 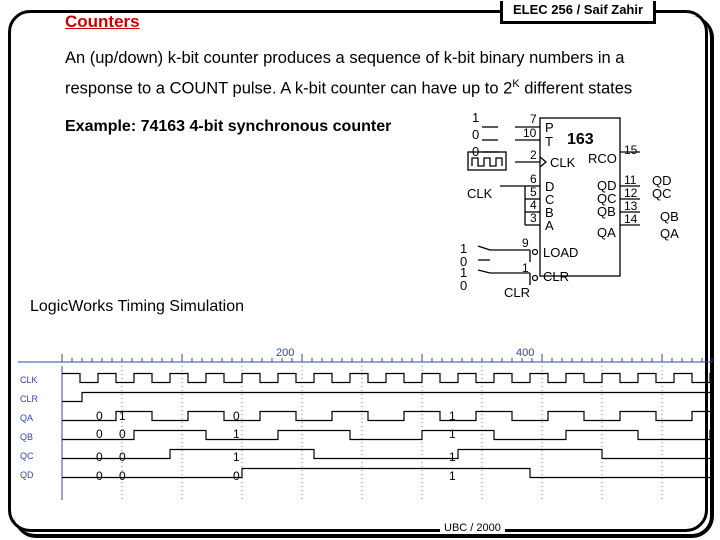 I want to click on tick-label-400: 400, so click(x=525, y=353).